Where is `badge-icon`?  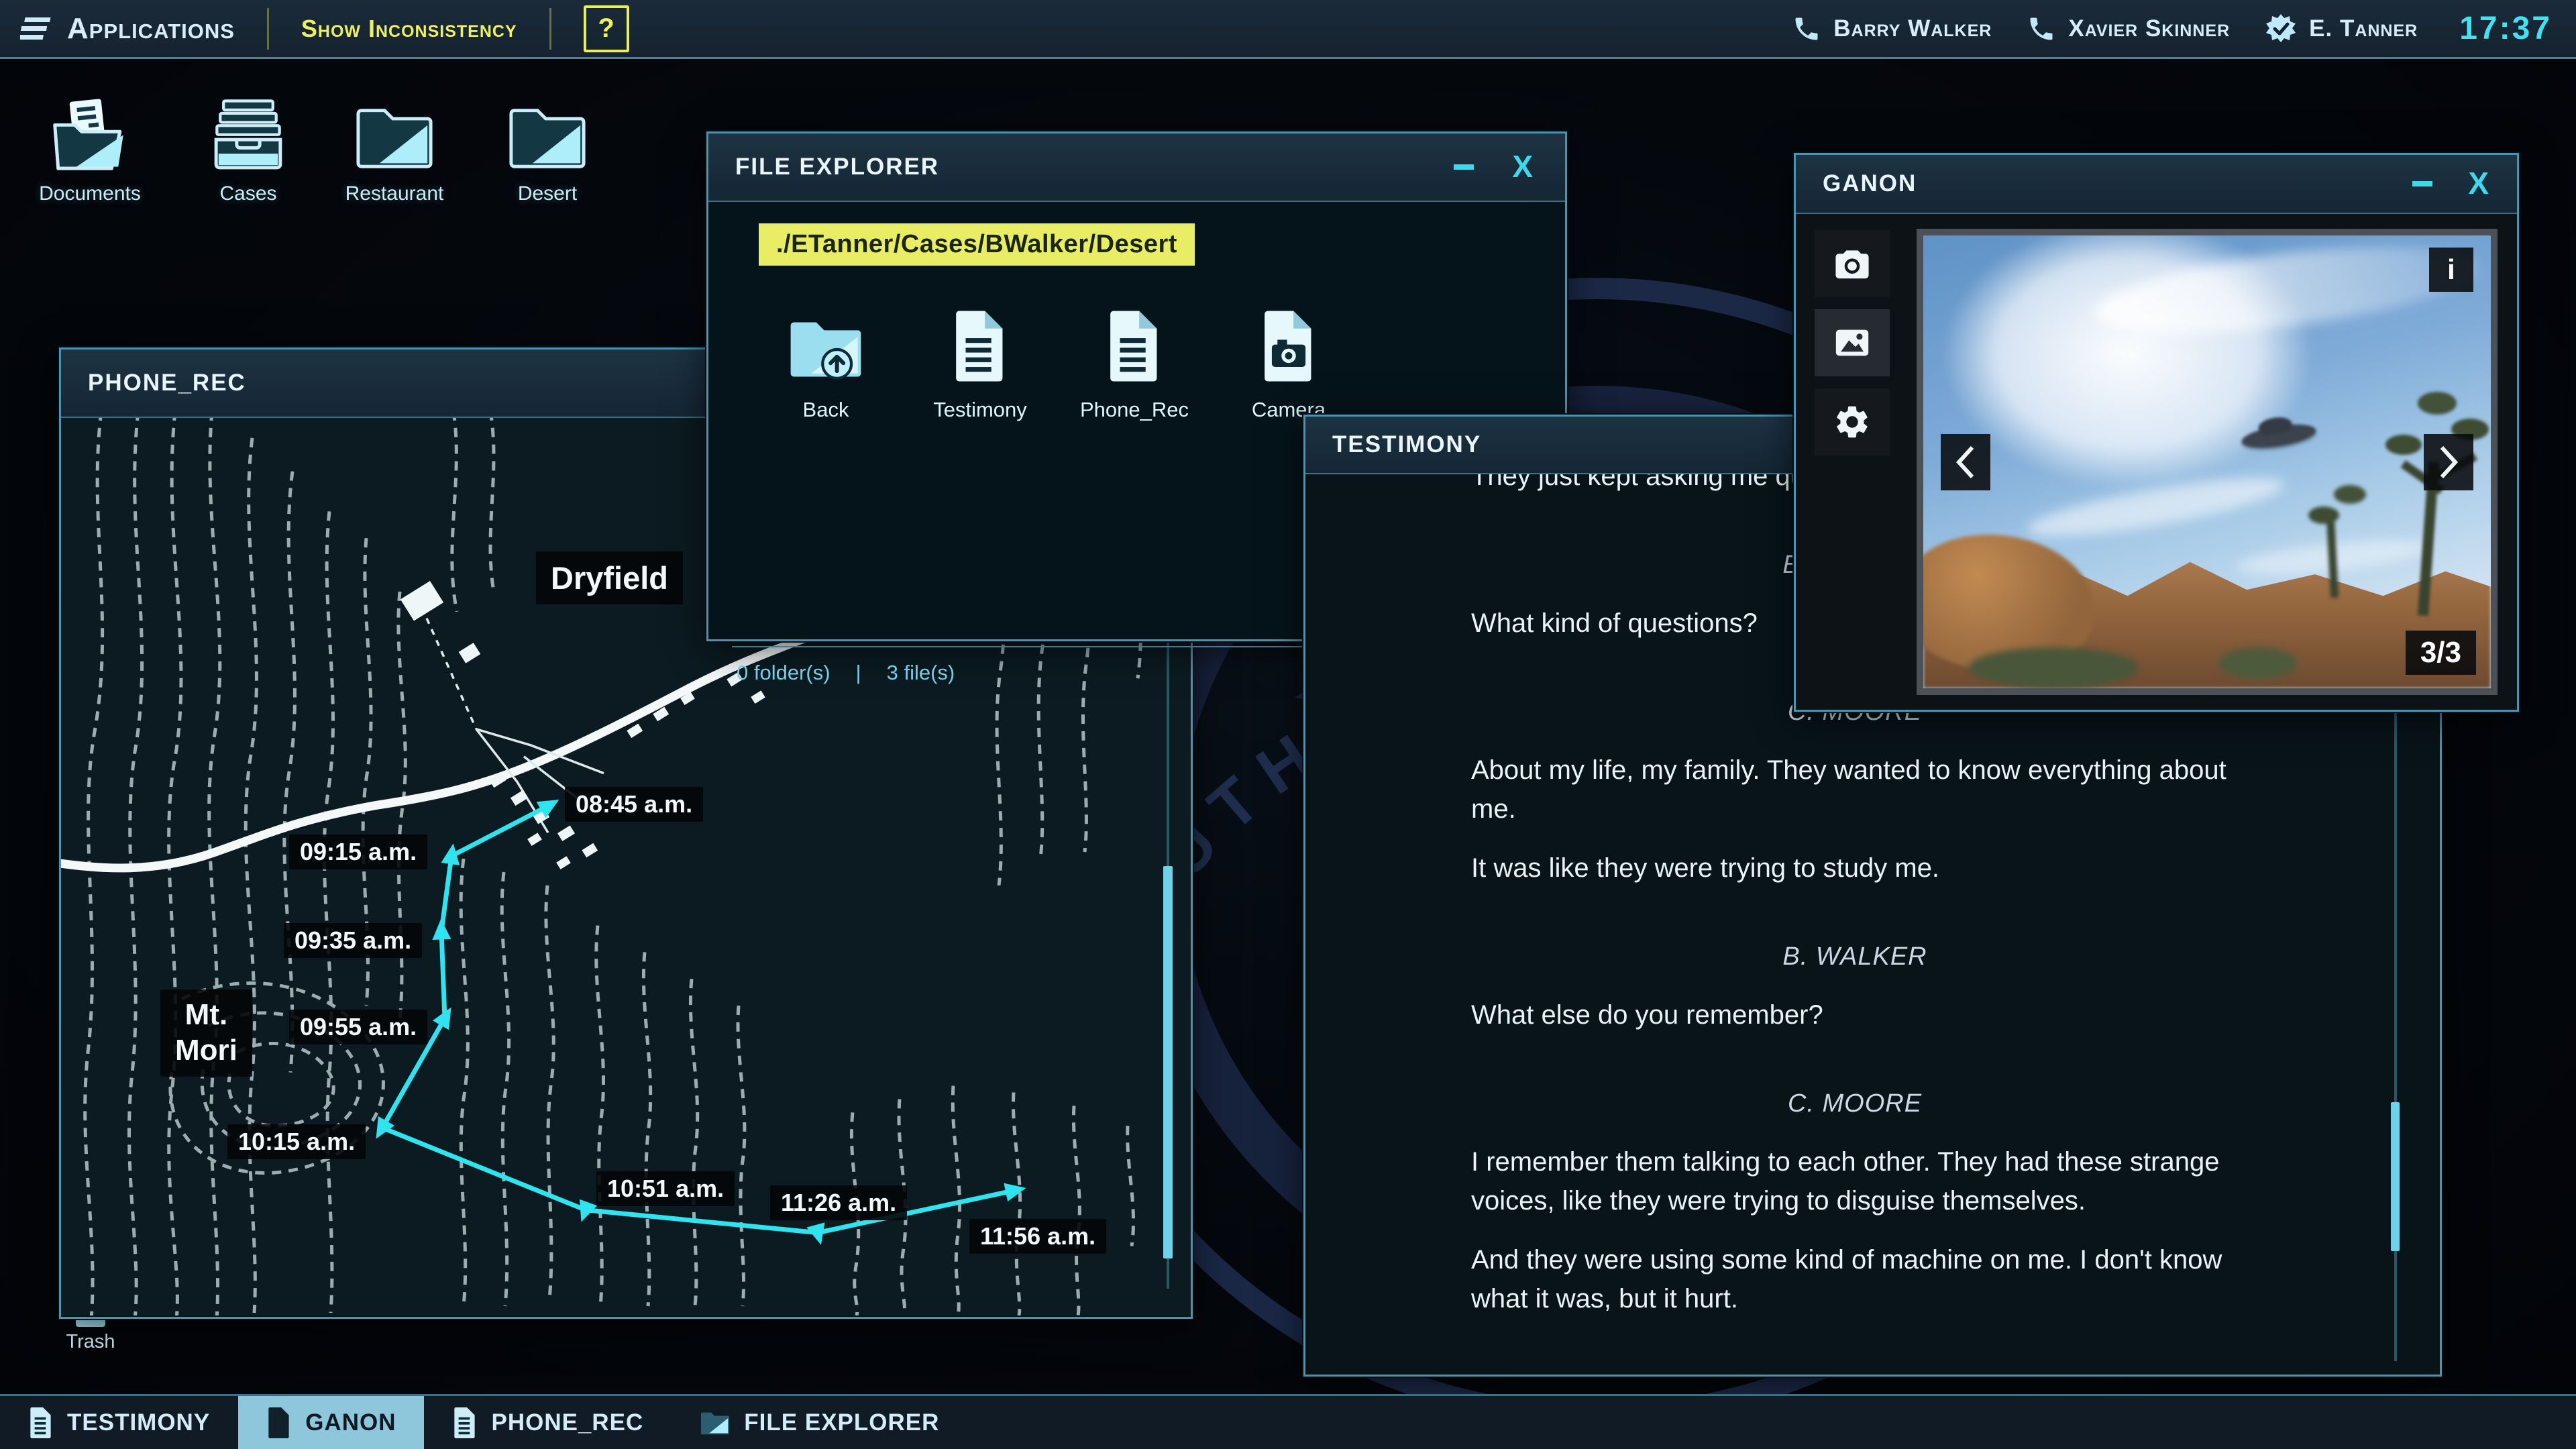 badge-icon is located at coordinates (2281, 27).